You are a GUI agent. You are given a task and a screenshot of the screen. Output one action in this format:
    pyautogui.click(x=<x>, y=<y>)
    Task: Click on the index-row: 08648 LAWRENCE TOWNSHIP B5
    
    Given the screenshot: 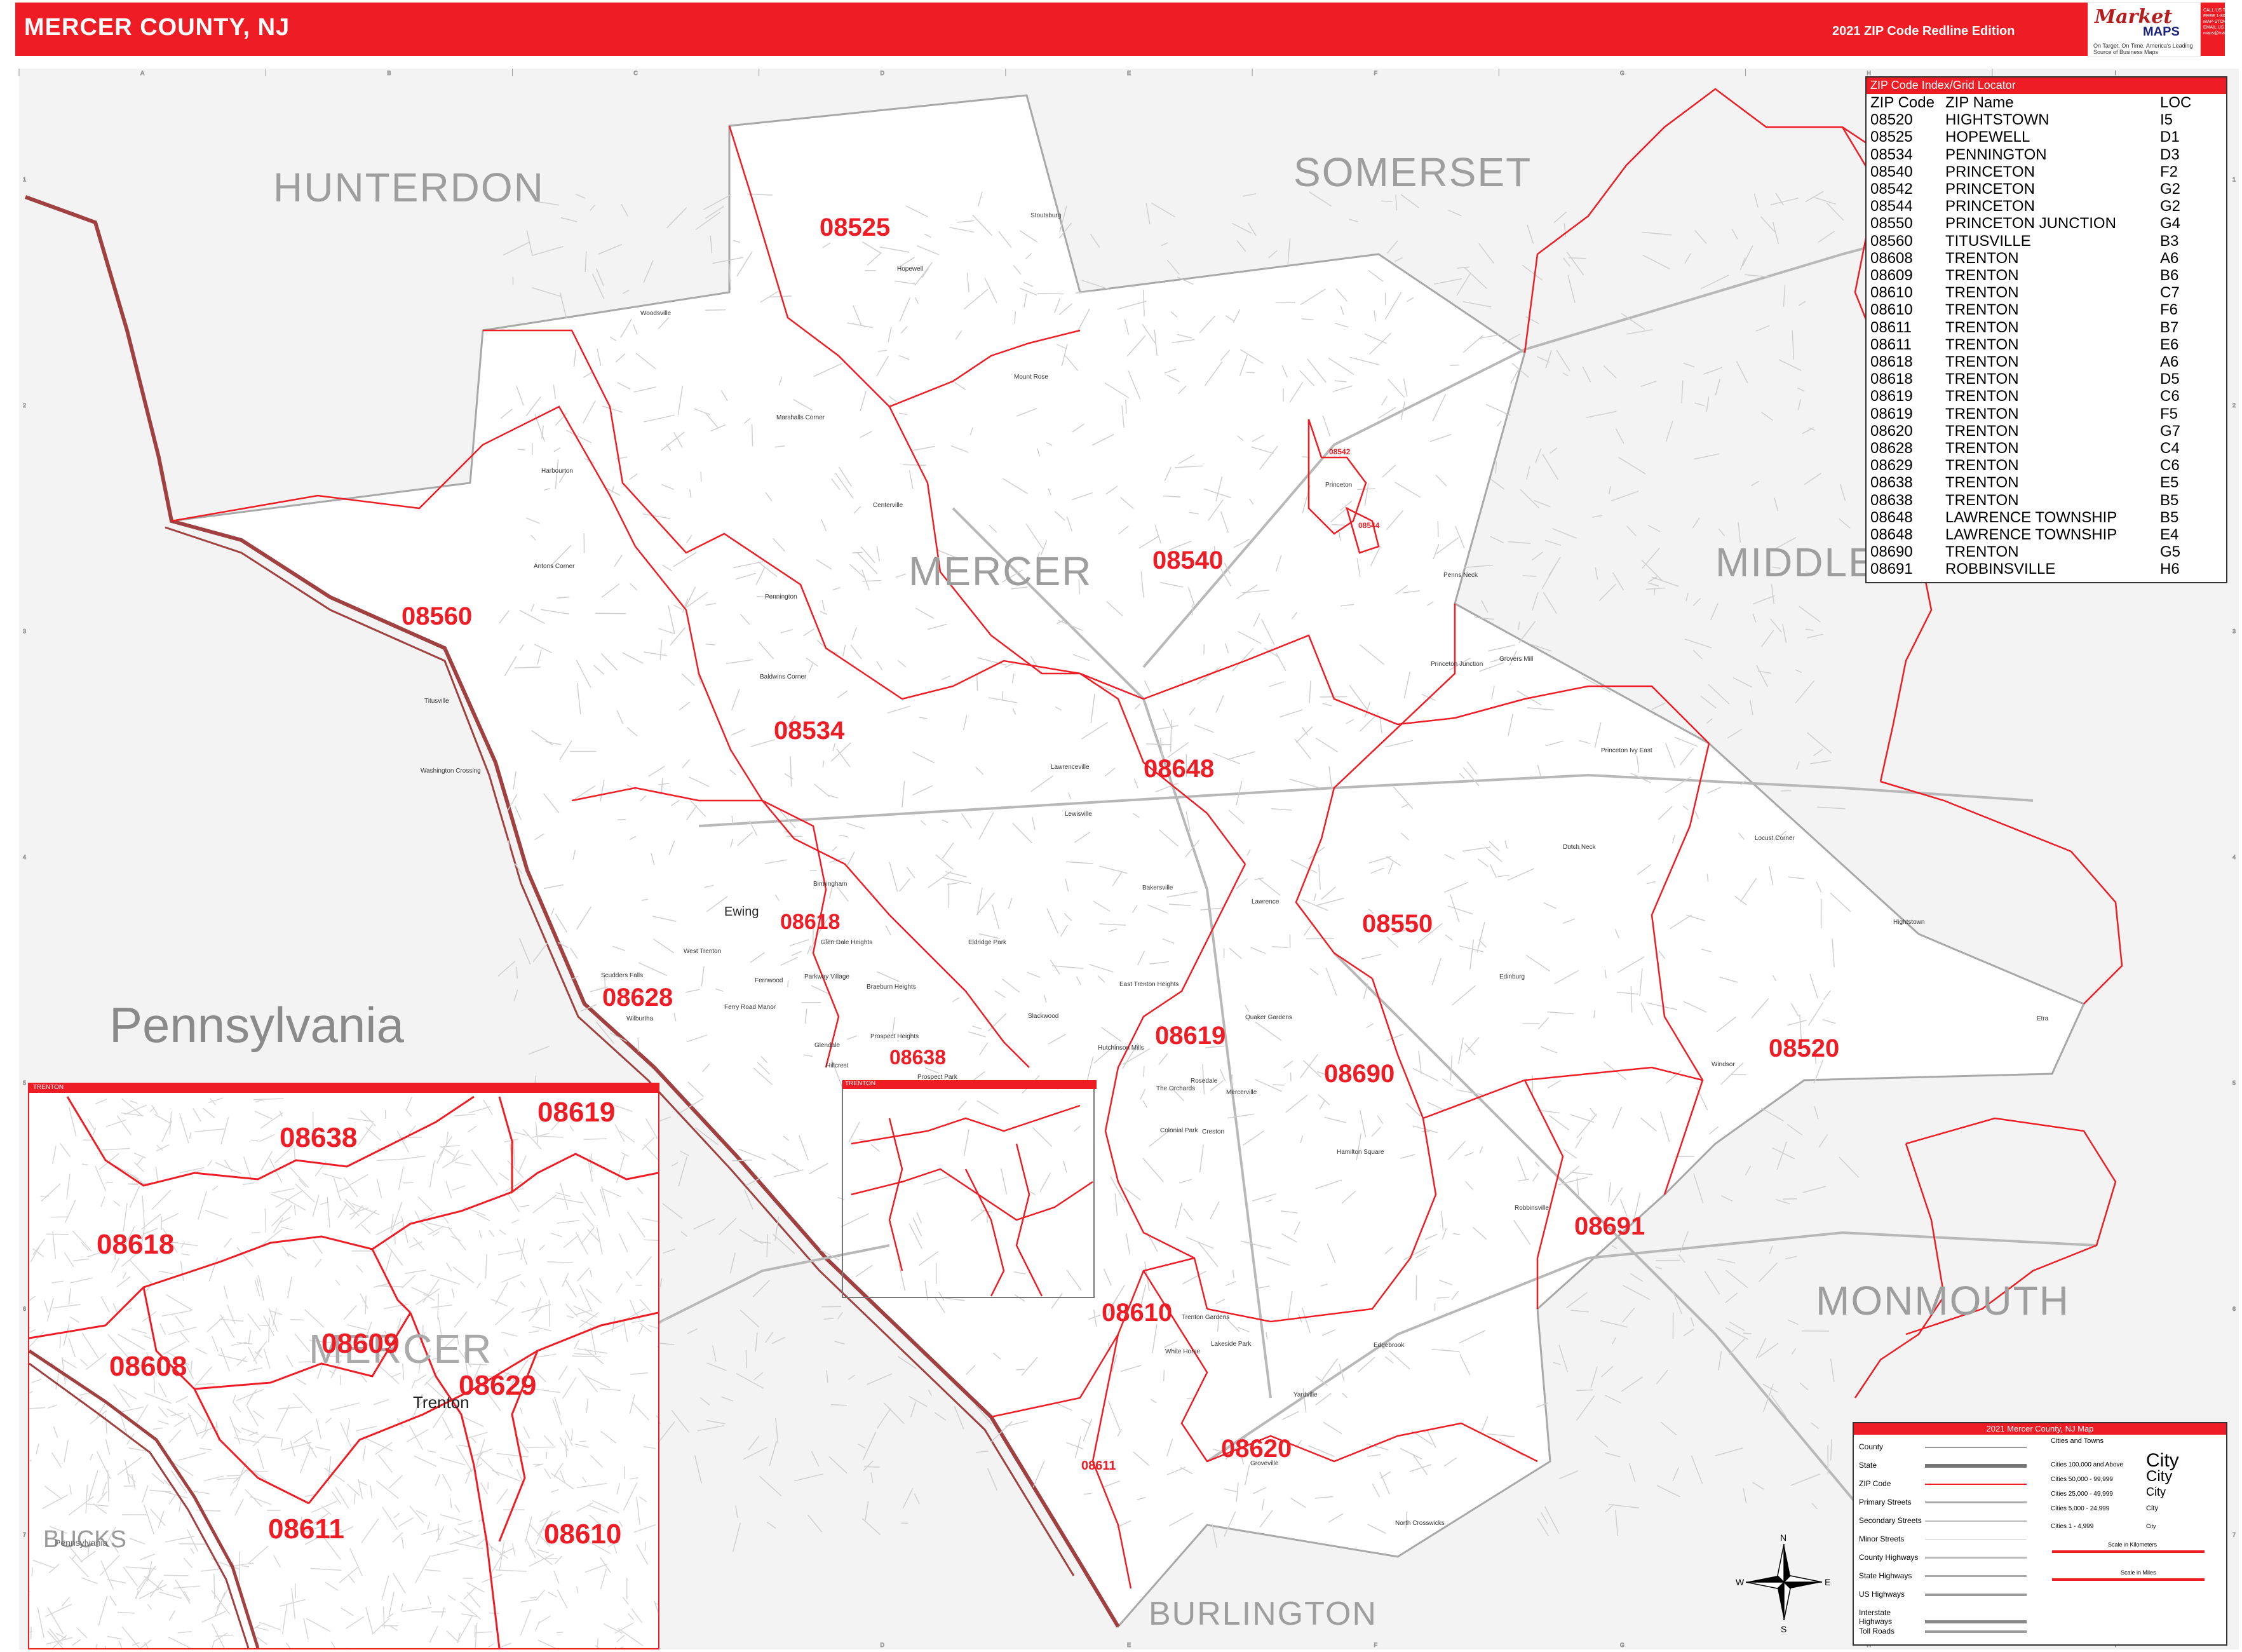 What is the action you would take?
    pyautogui.click(x=2046, y=518)
    